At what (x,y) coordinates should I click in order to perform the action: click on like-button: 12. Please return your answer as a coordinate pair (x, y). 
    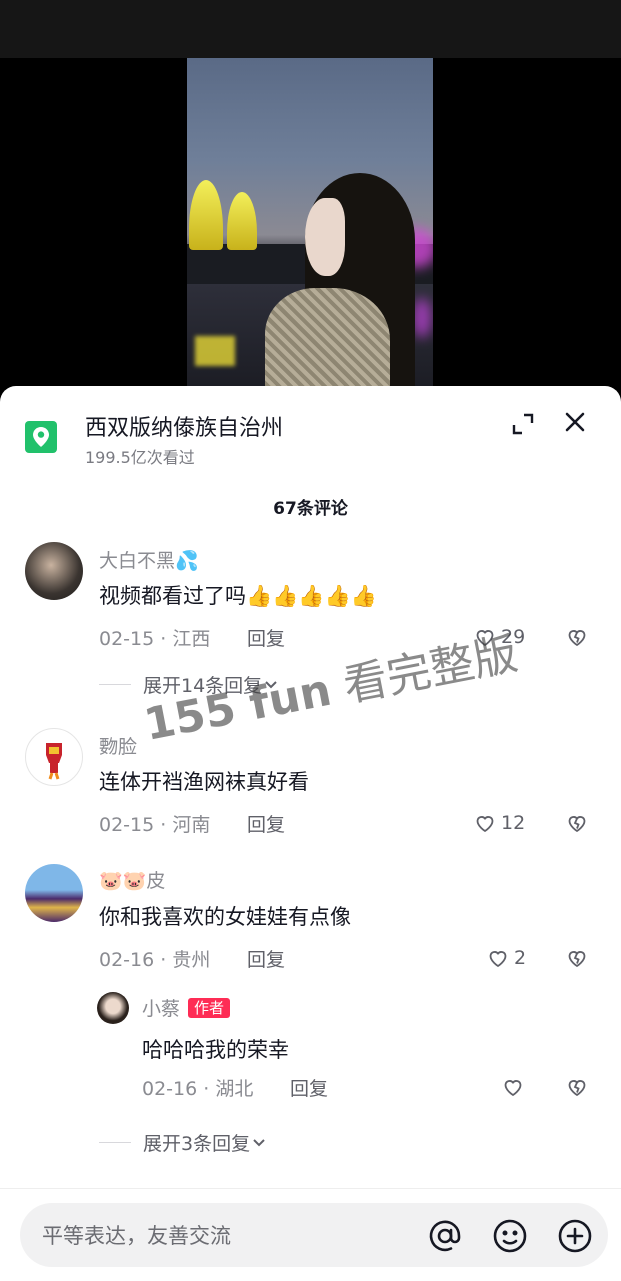
    Looking at the image, I should click on (499, 823).